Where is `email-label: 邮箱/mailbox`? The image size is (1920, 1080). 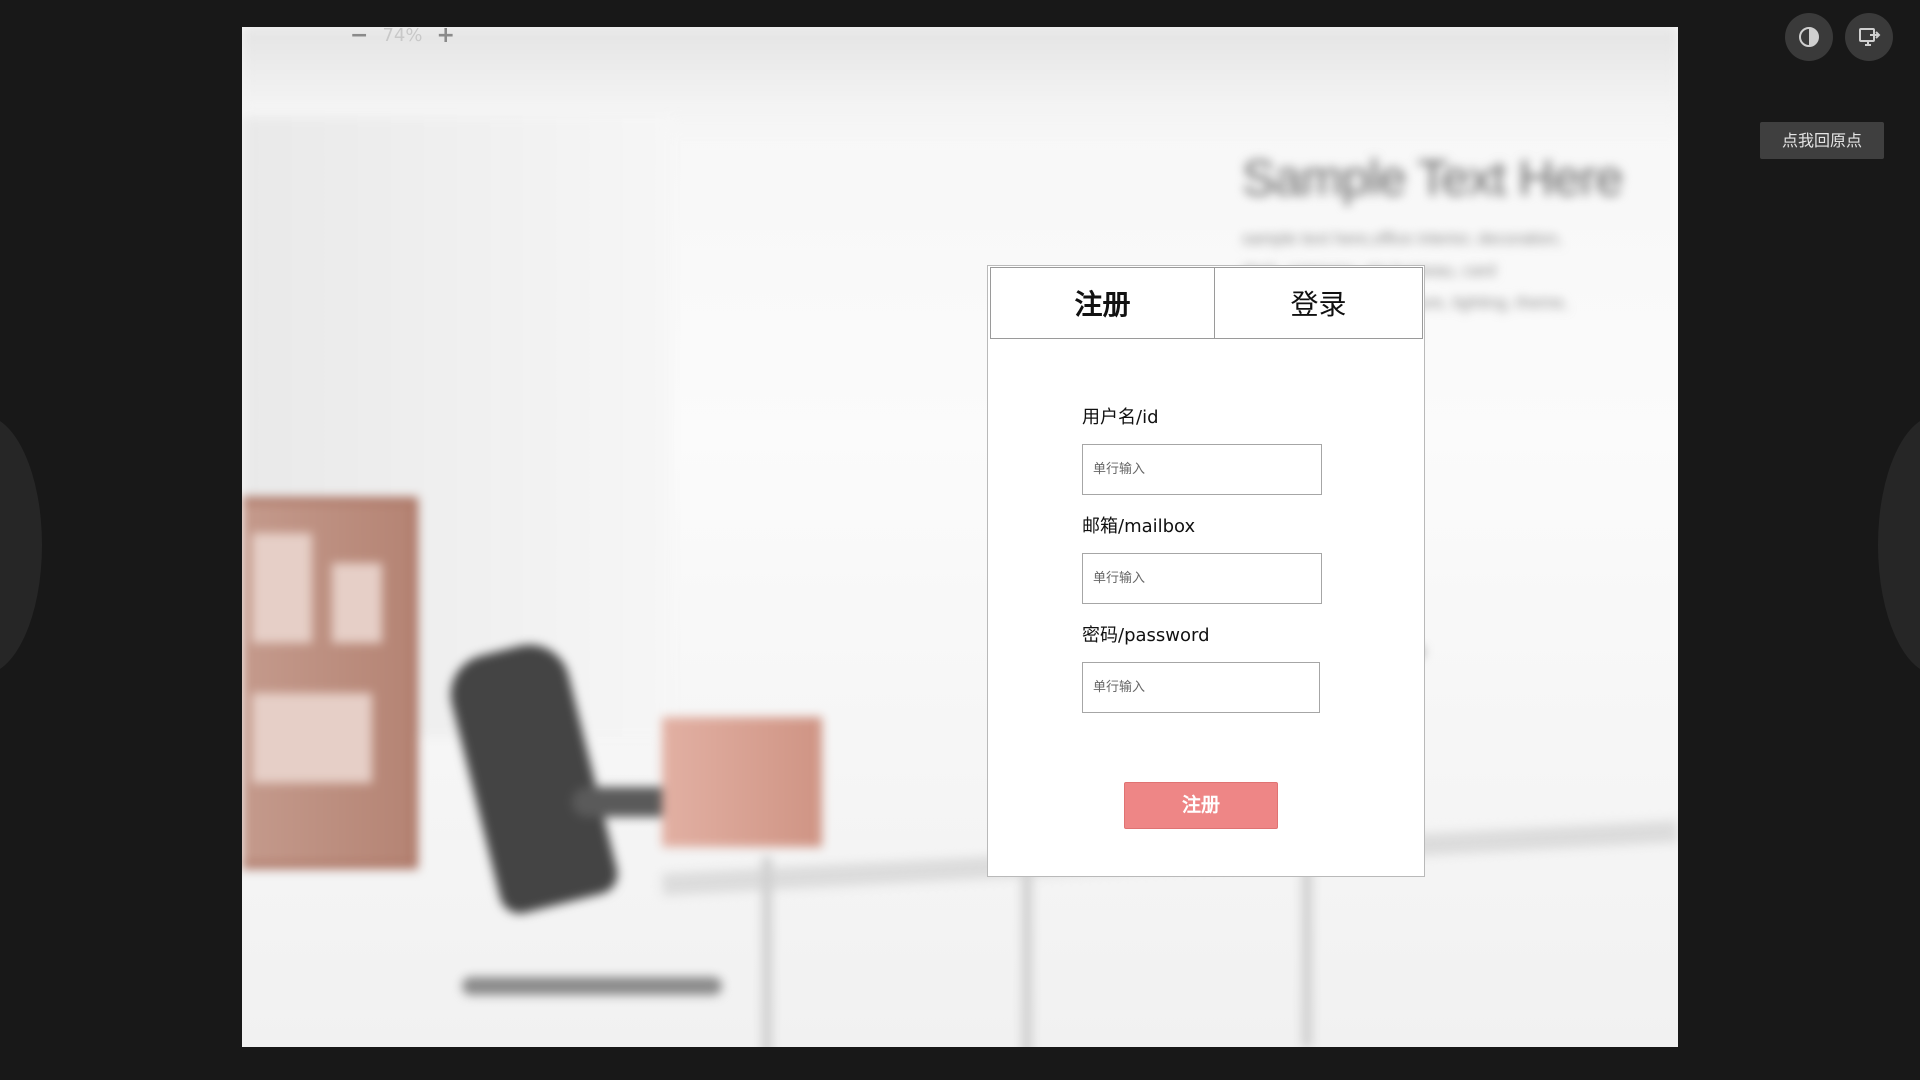 email-label: 邮箱/mailbox is located at coordinates (1139, 526).